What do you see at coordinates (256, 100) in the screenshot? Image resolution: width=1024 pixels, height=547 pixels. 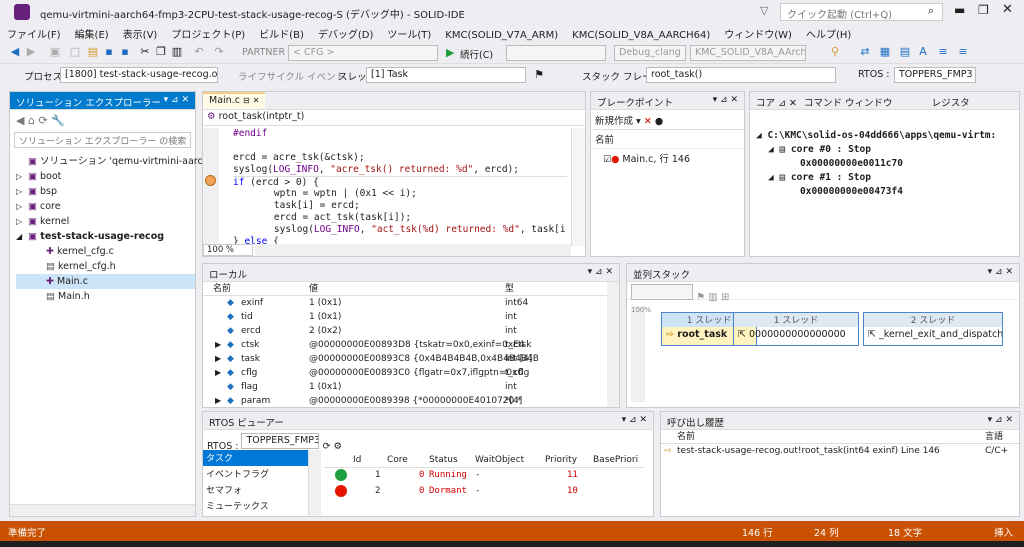 I see `close-icon: ✕` at bounding box center [256, 100].